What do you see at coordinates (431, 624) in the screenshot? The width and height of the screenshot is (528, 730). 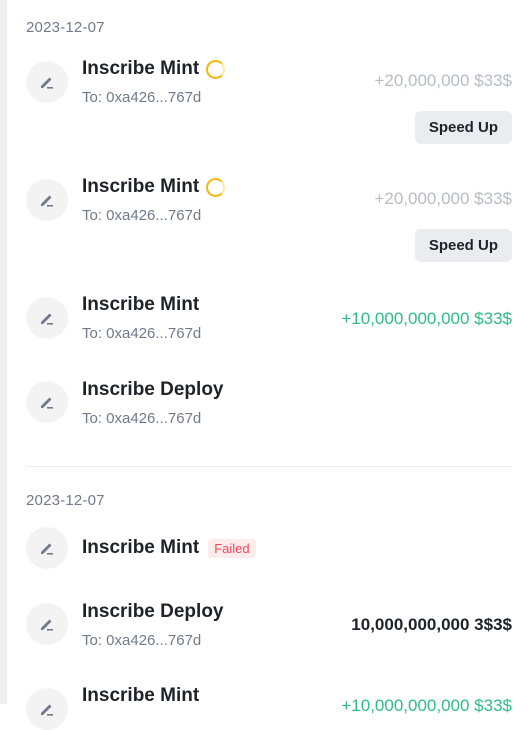 I see `transaction-amount: 10,000,000,000 3$3$` at bounding box center [431, 624].